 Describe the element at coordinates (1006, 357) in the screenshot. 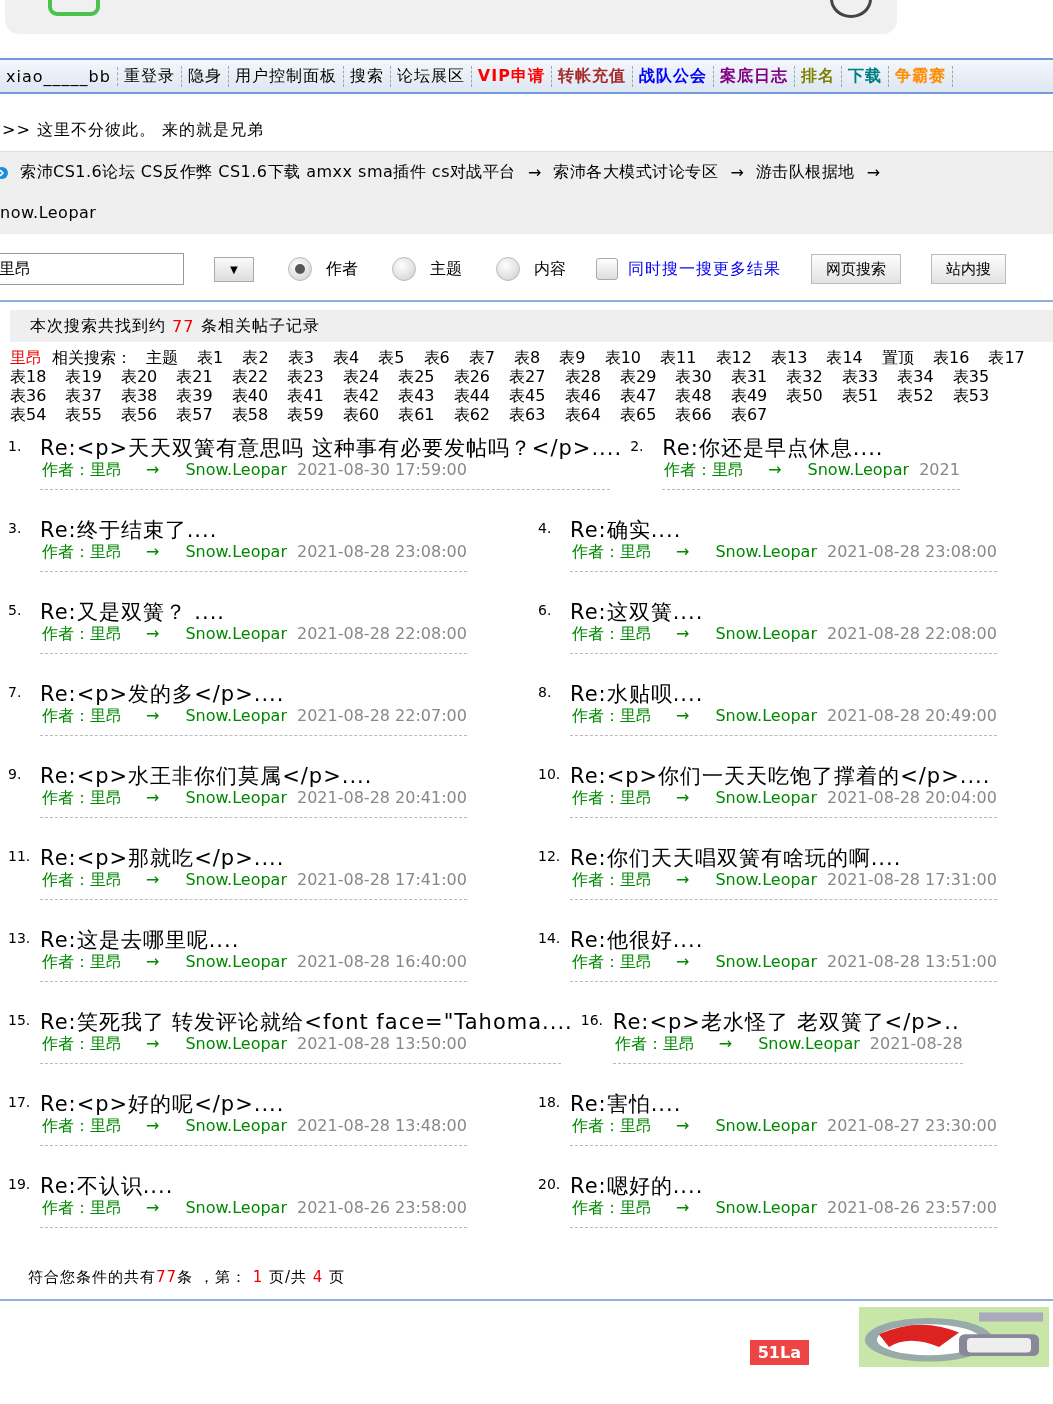

I see `tag-link: 表17` at that location.